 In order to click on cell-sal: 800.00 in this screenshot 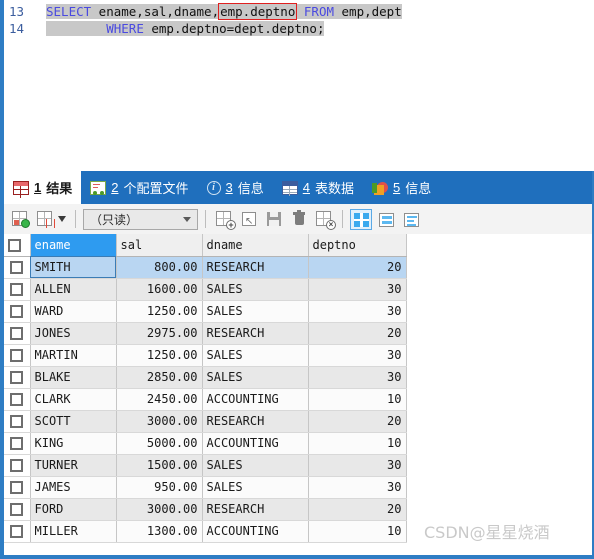, I will do `click(159, 267)`.